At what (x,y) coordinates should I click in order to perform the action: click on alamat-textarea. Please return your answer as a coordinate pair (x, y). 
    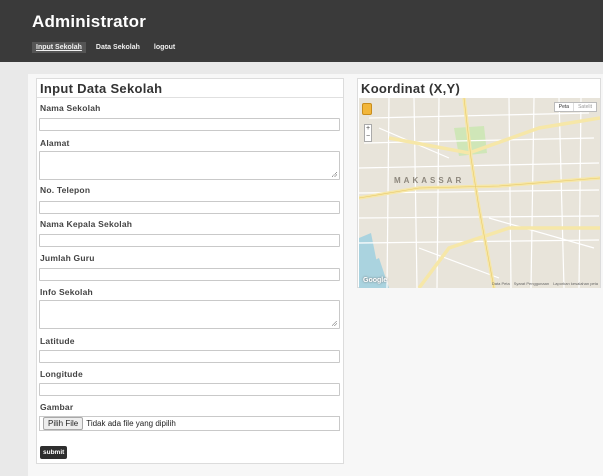
    Looking at the image, I should click on (189, 165).